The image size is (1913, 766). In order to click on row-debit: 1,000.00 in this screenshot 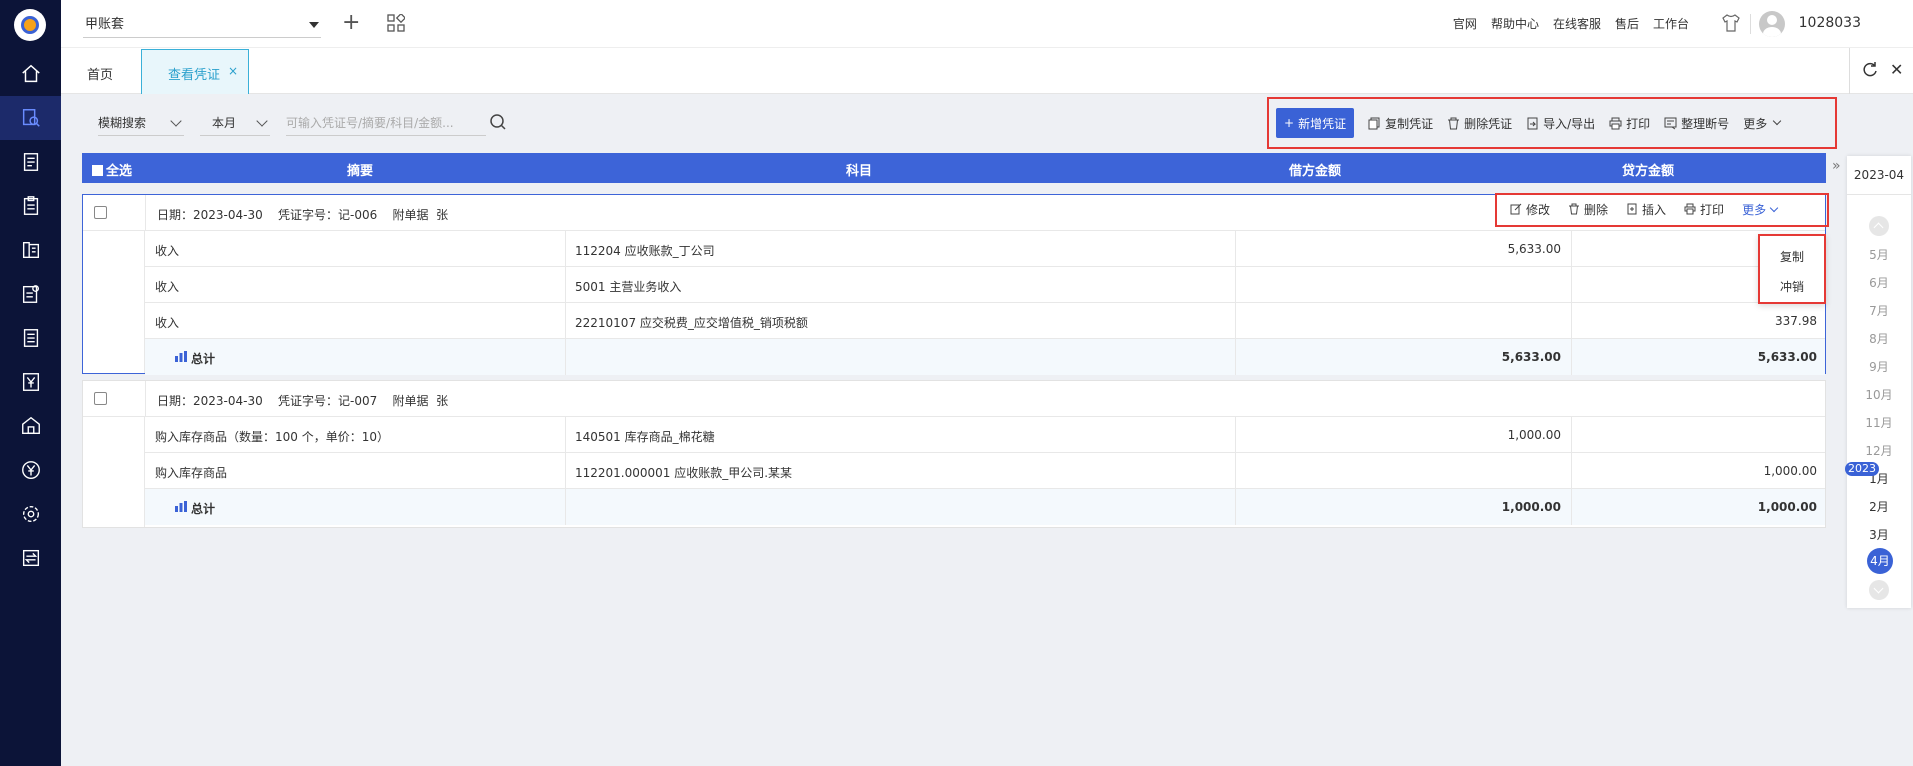, I will do `click(1534, 435)`.